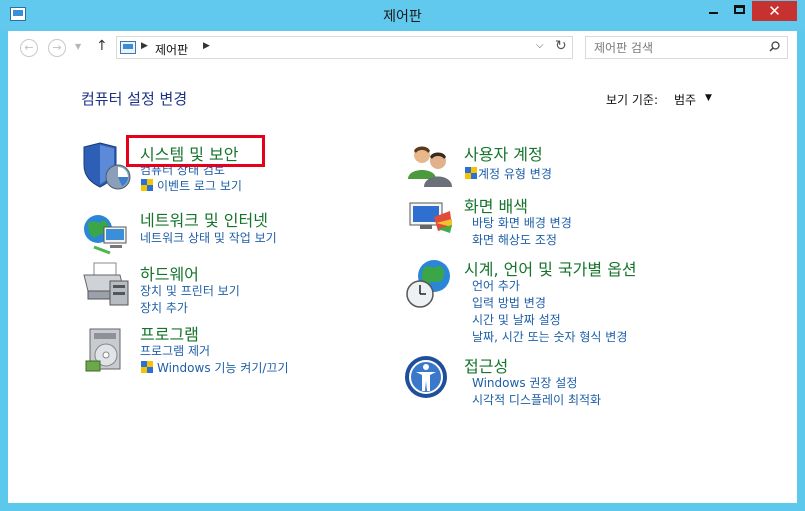  I want to click on navigation-toolbar: ← → ▼ ↑ ▶ 제어판 ▶ ⌵ ↻, so click(402, 47).